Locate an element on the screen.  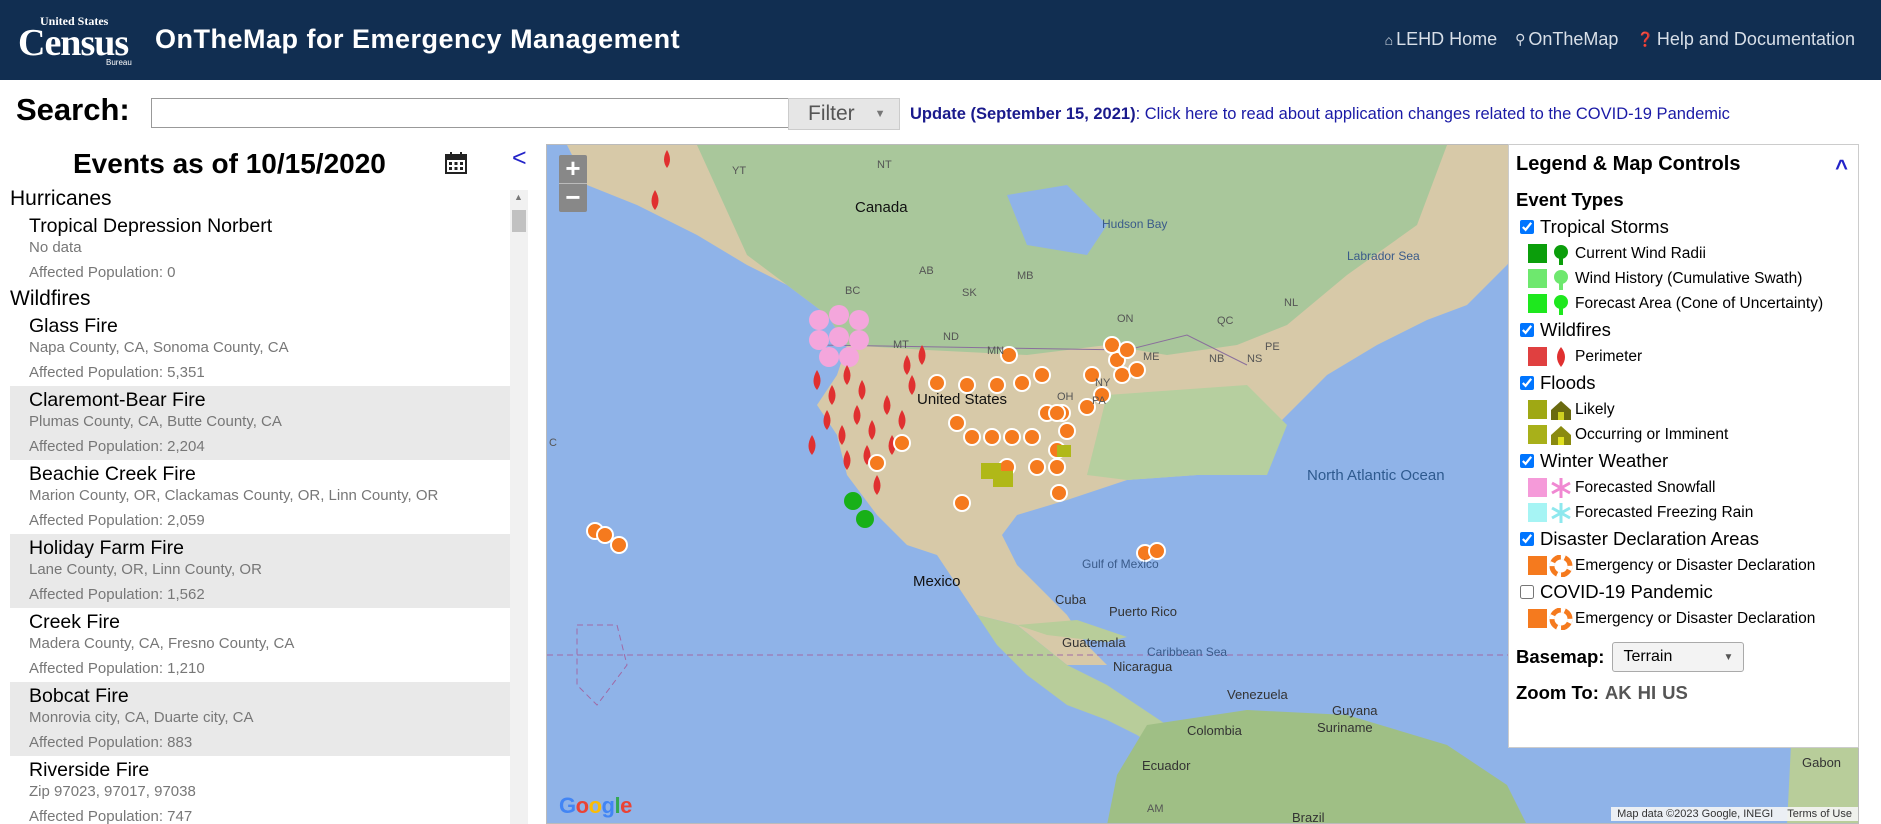
map-pin-icon: ⚲ is located at coordinates (1520, 39).